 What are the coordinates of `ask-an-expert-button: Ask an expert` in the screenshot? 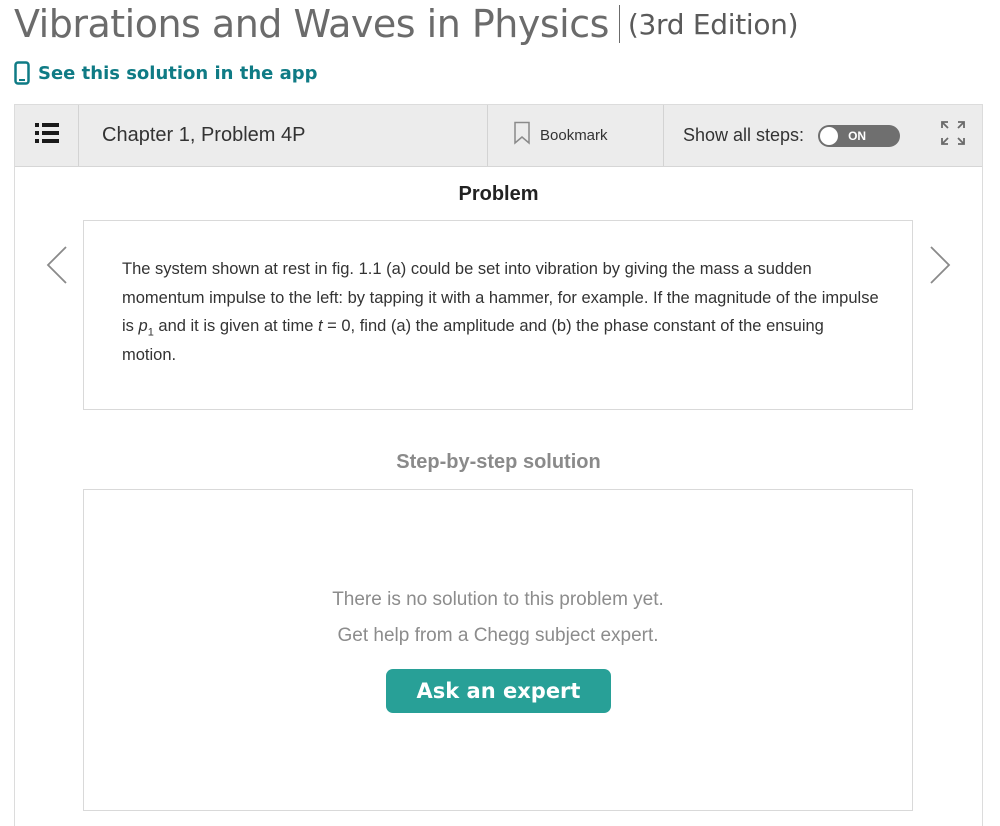 It's located at (498, 691).